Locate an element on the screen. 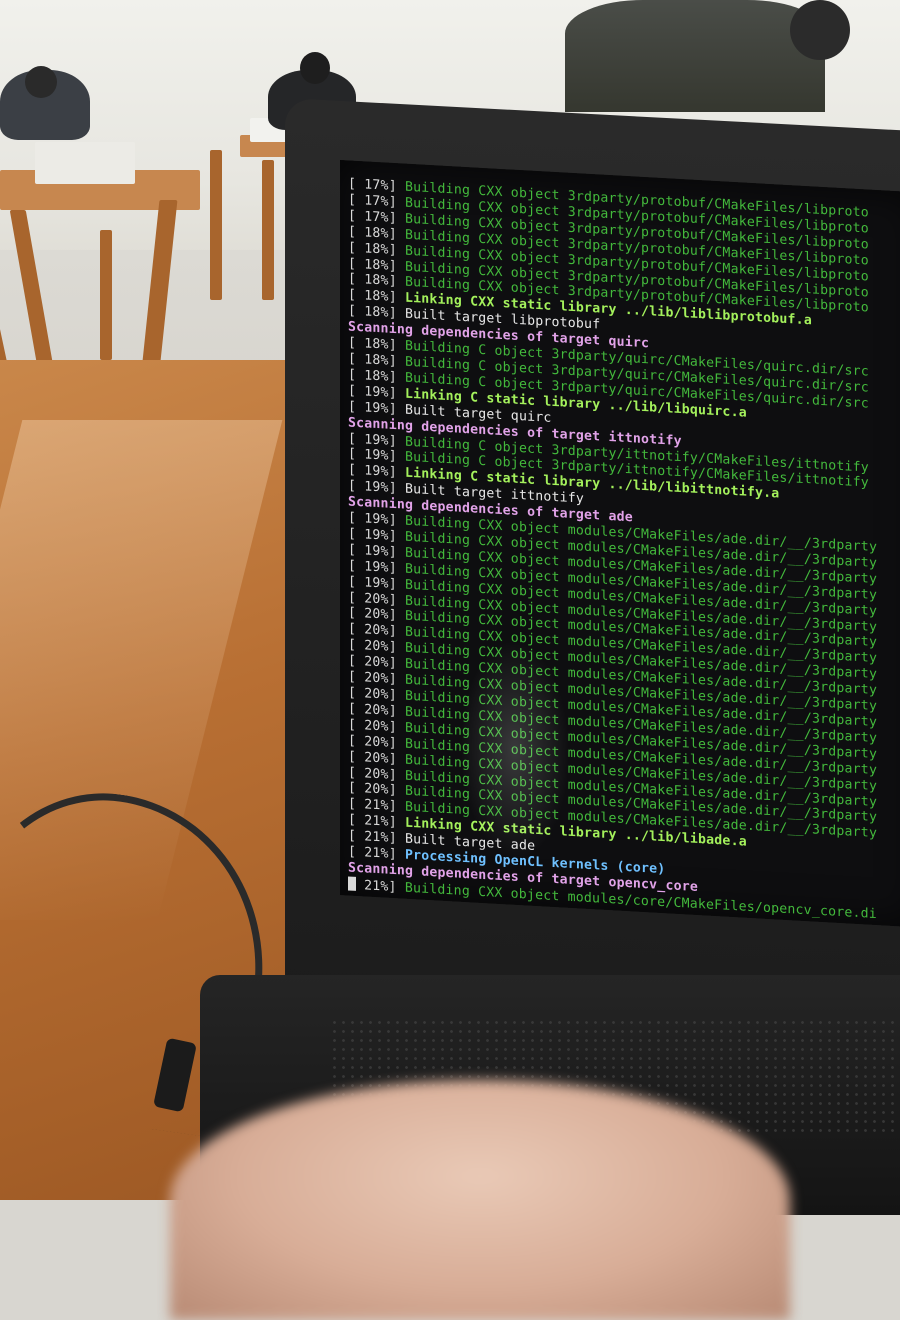 This screenshot has height=1320, width=900. thumb-blur is located at coordinates (480, 1200).